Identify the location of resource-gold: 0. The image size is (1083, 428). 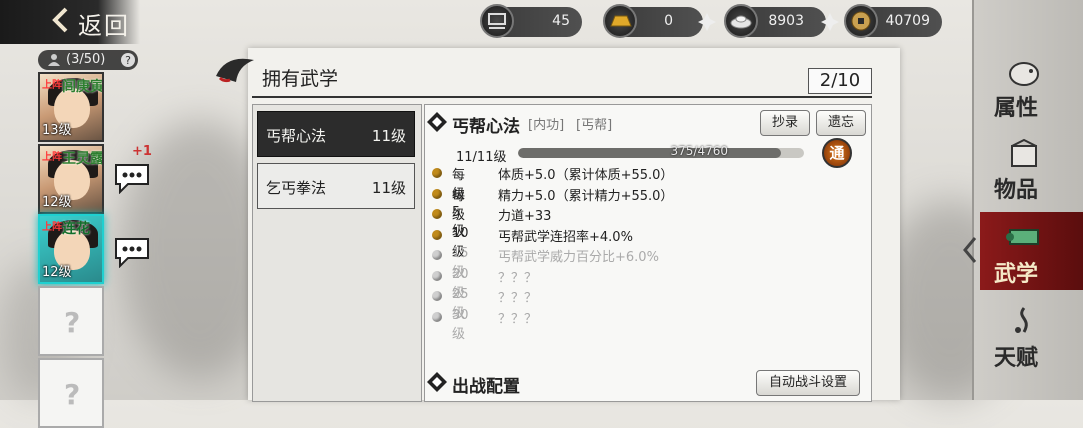
(659, 21).